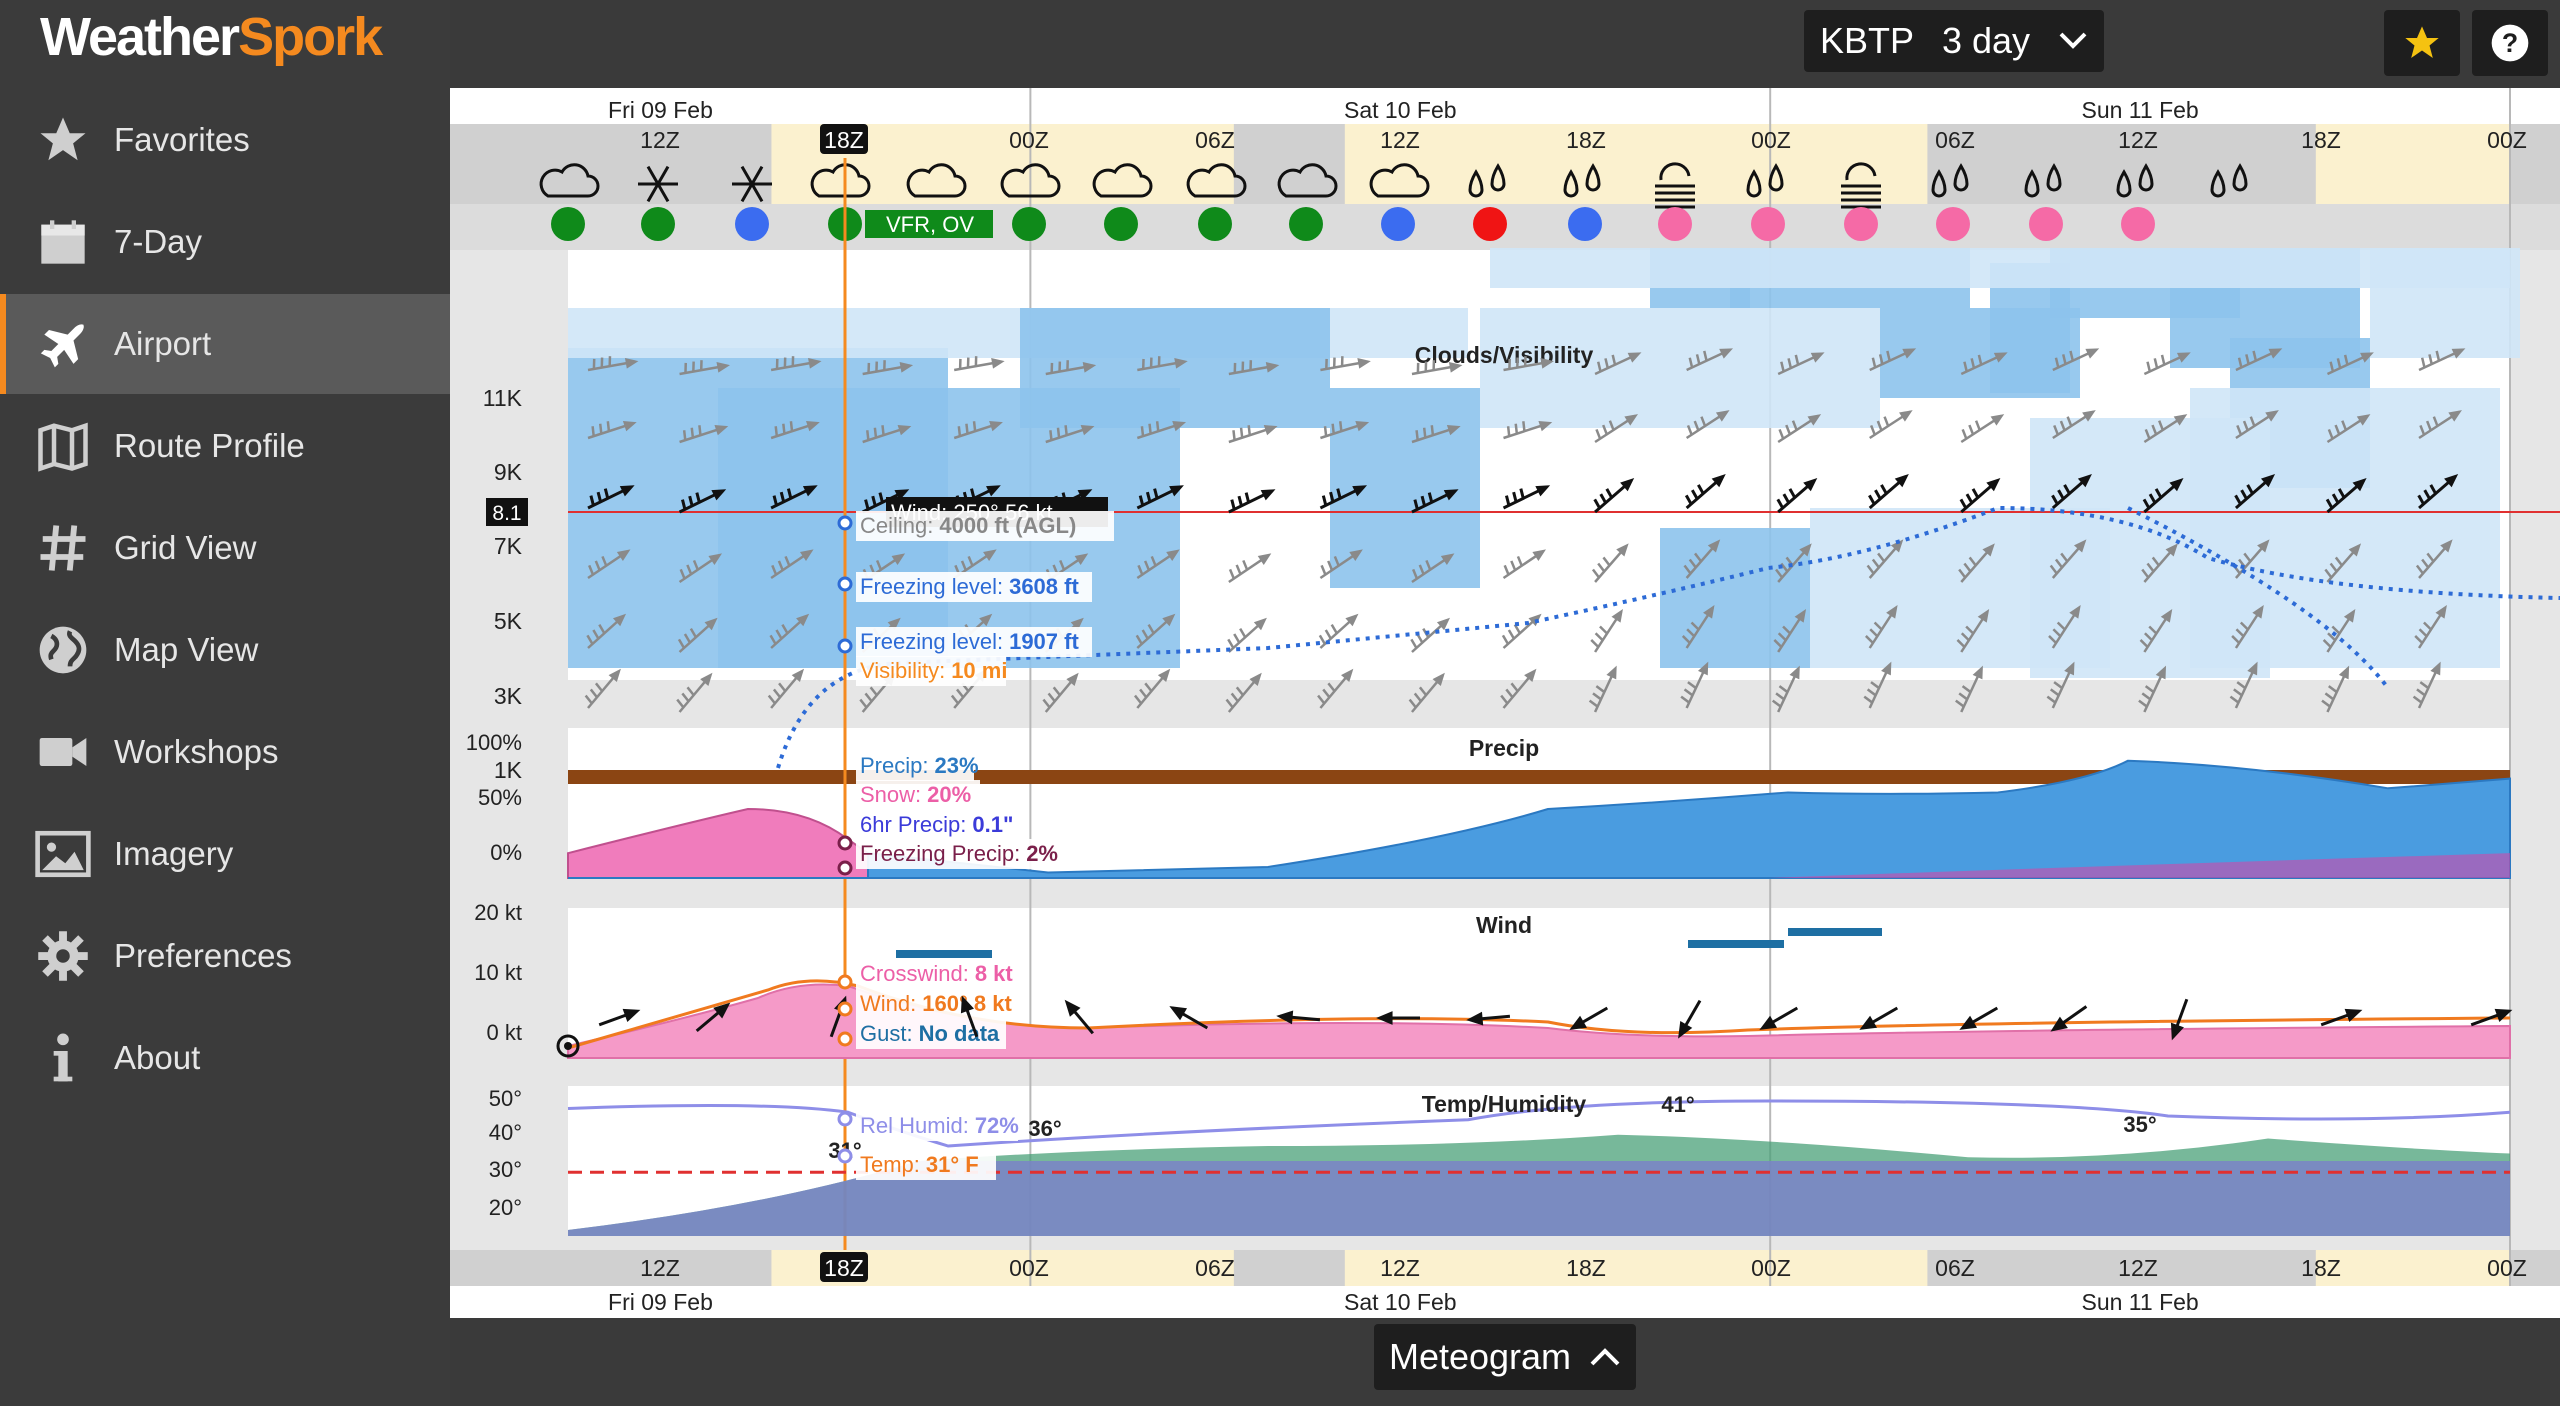 The width and height of the screenshot is (2560, 1406). Describe the element at coordinates (508, 696) in the screenshot. I see `altitude-label: 3K` at that location.